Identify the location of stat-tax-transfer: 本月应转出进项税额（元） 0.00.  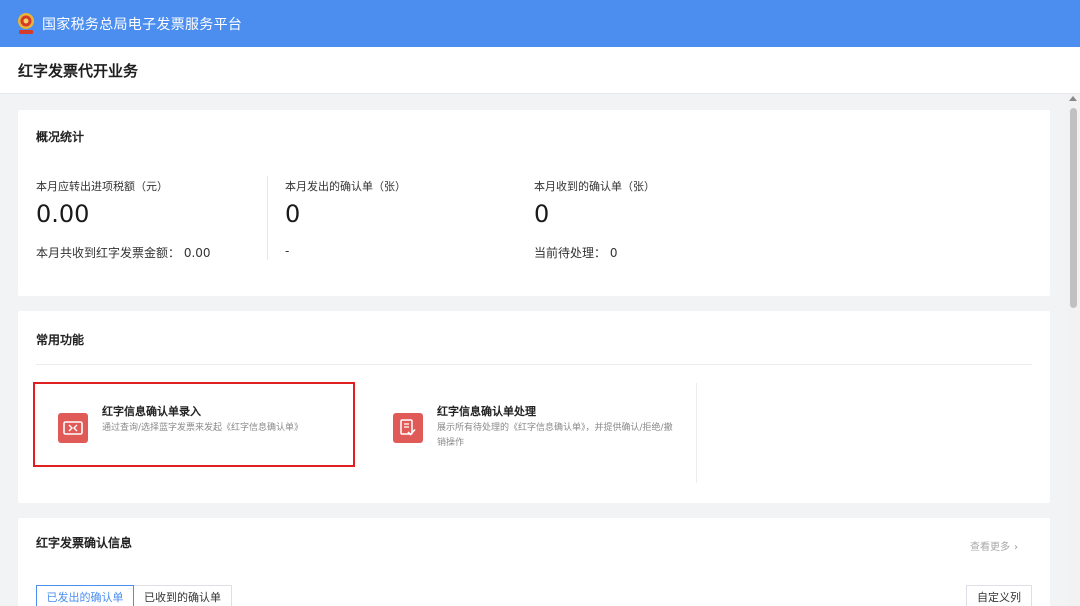
(102, 203).